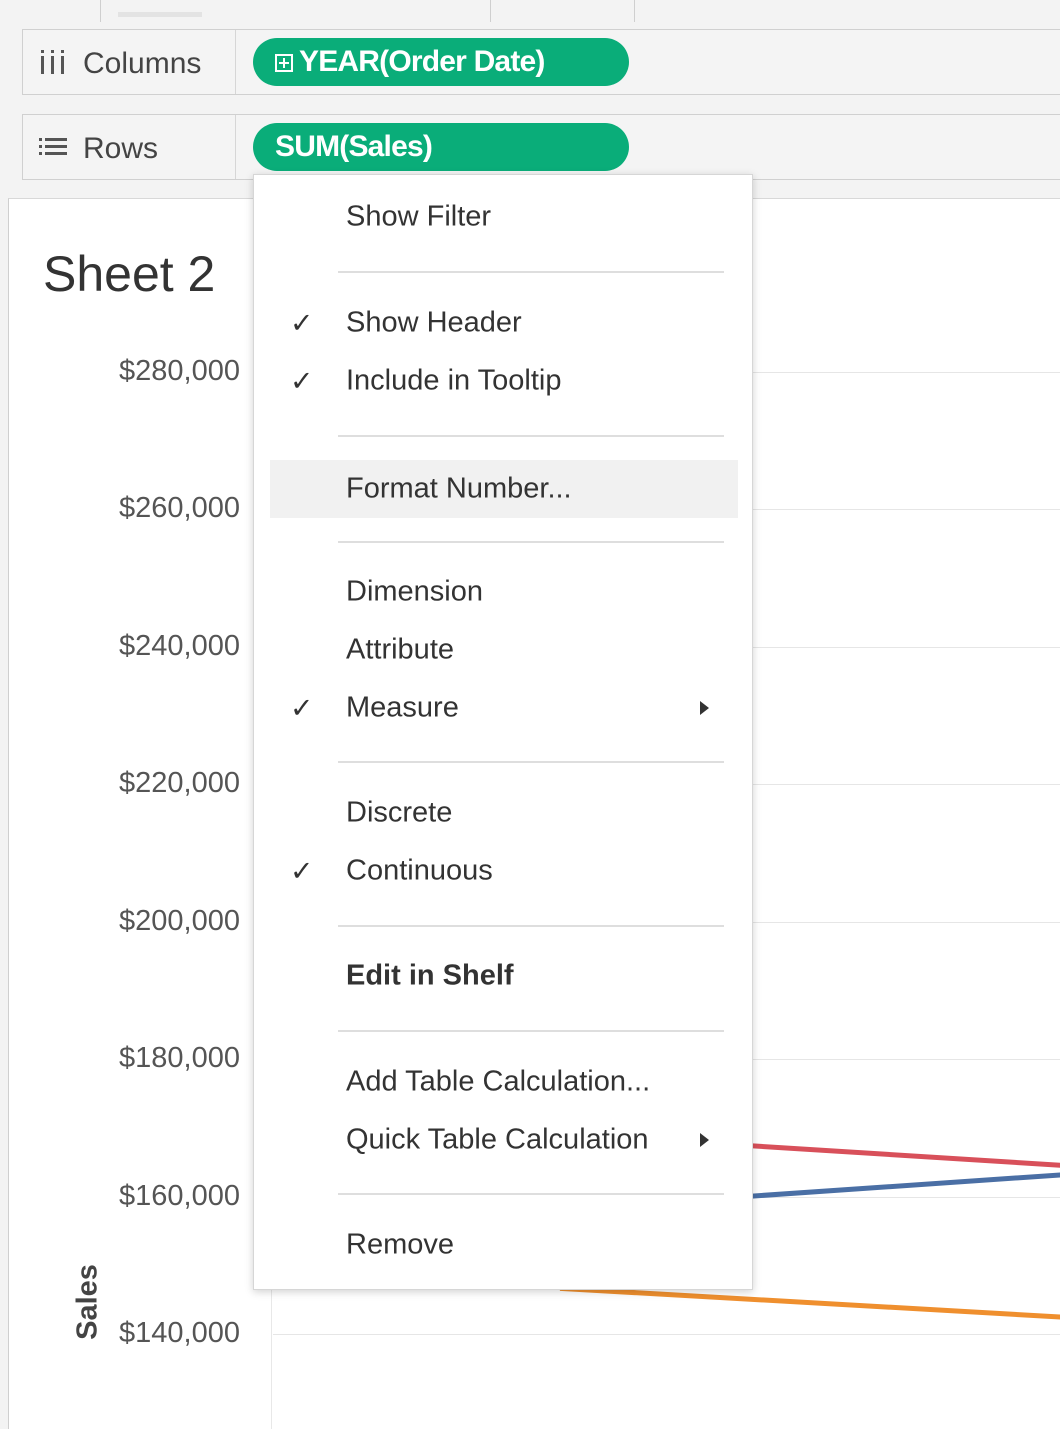 The image size is (1060, 1429). Describe the element at coordinates (52, 62) in the screenshot. I see `columns-icon` at that location.